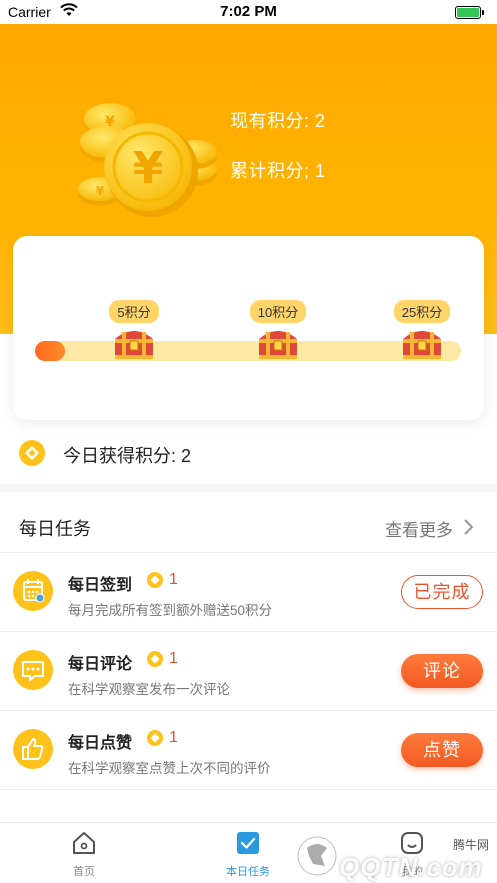  I want to click on home-icon, so click(84, 843).